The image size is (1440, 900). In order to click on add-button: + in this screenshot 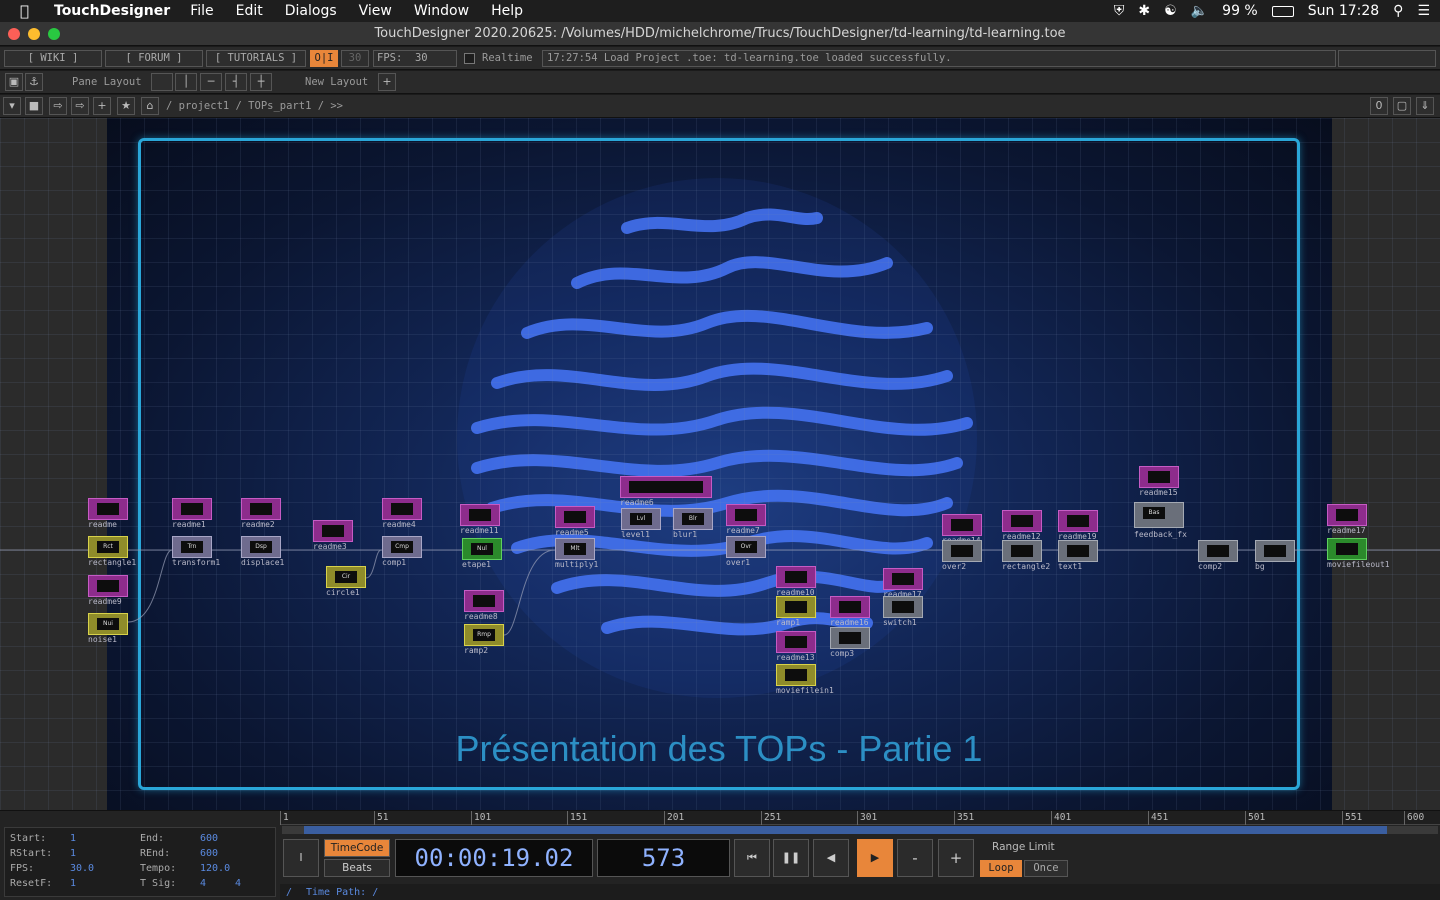, I will do `click(102, 106)`.